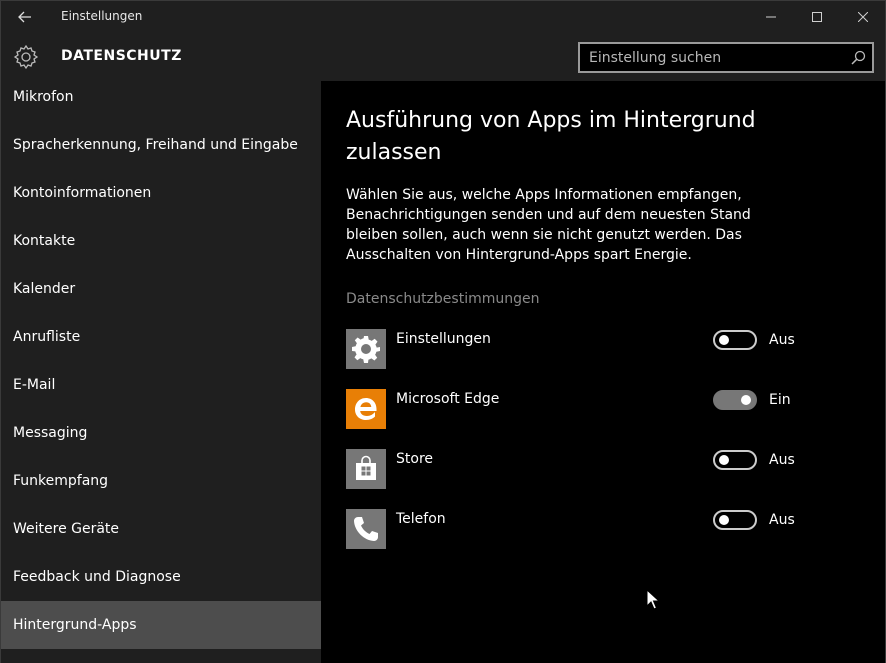  Describe the element at coordinates (606, 529) in the screenshot. I see `app-row-telefon: Telefon Aus` at that location.